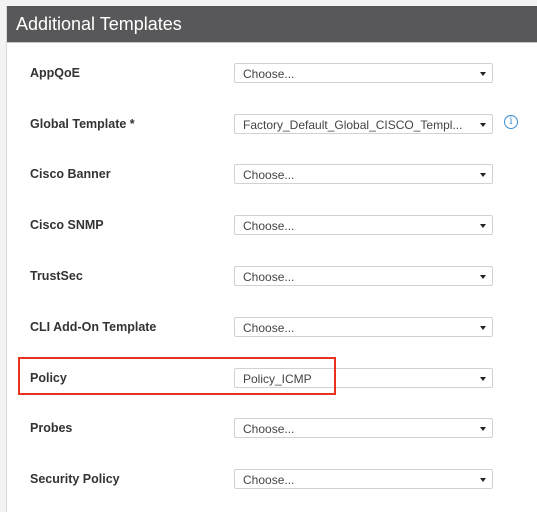 The width and height of the screenshot is (537, 512). What do you see at coordinates (70, 174) in the screenshot?
I see `field-label: Cisco Banner` at bounding box center [70, 174].